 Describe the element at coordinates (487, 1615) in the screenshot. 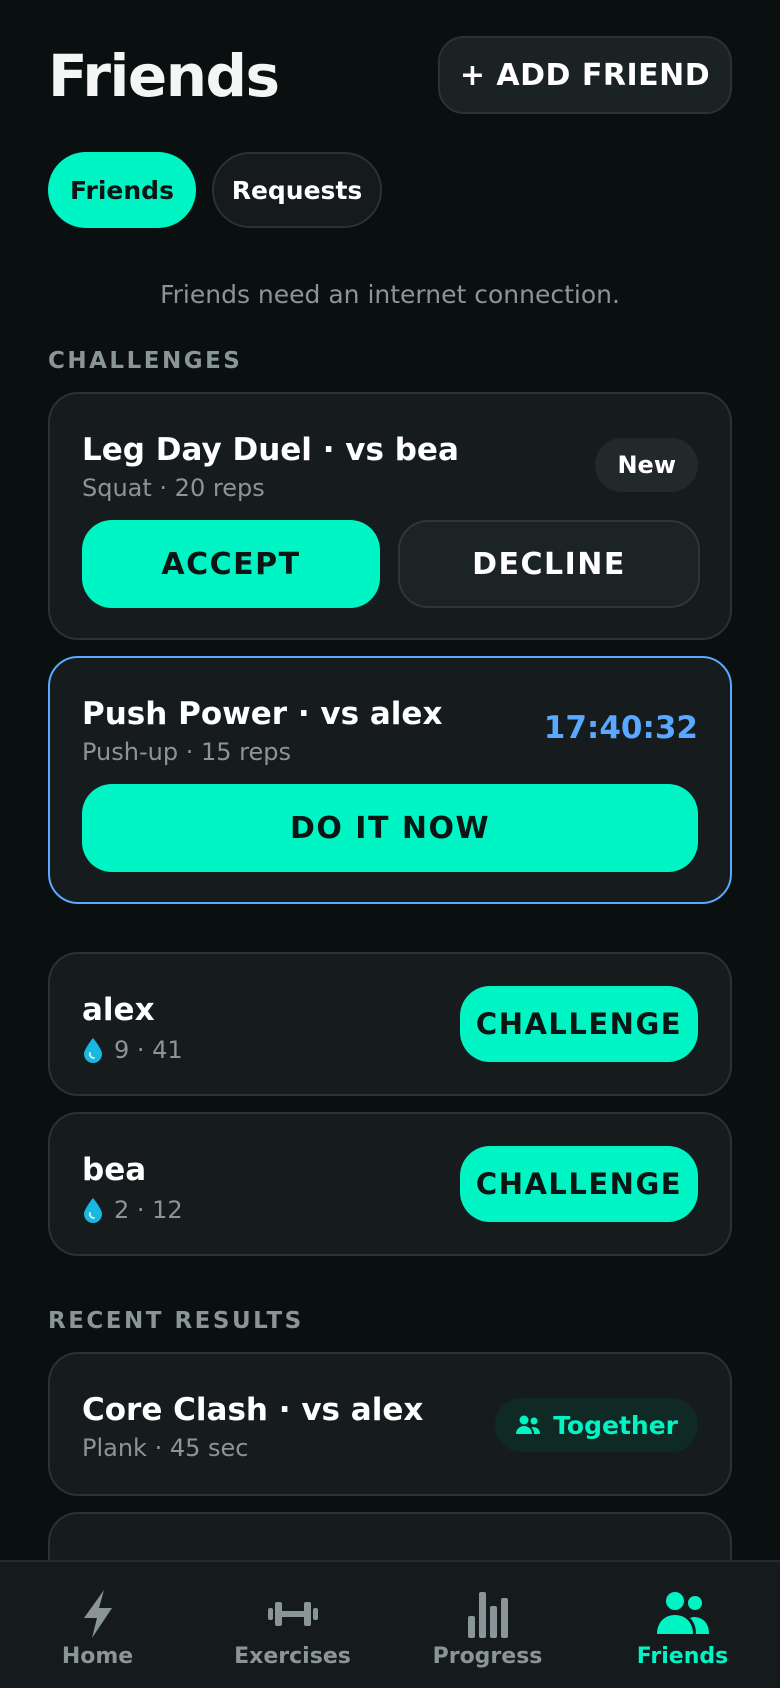

I see `bar-chart-icon` at that location.